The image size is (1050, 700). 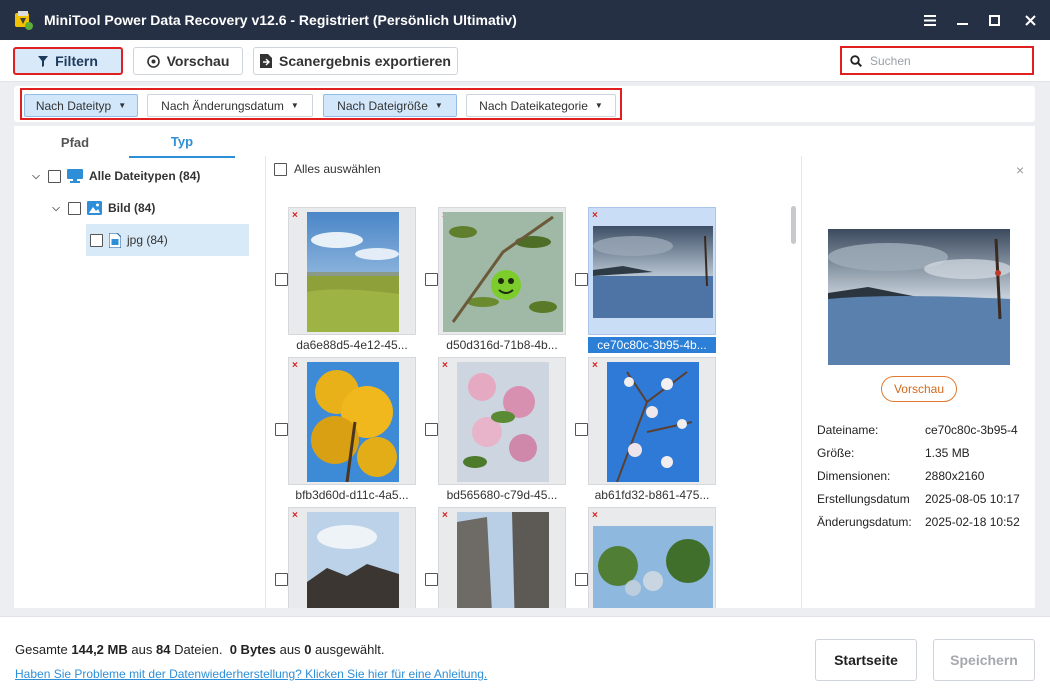 I want to click on tree-item-image: ⌵ Bild (84), so click(x=155, y=208).